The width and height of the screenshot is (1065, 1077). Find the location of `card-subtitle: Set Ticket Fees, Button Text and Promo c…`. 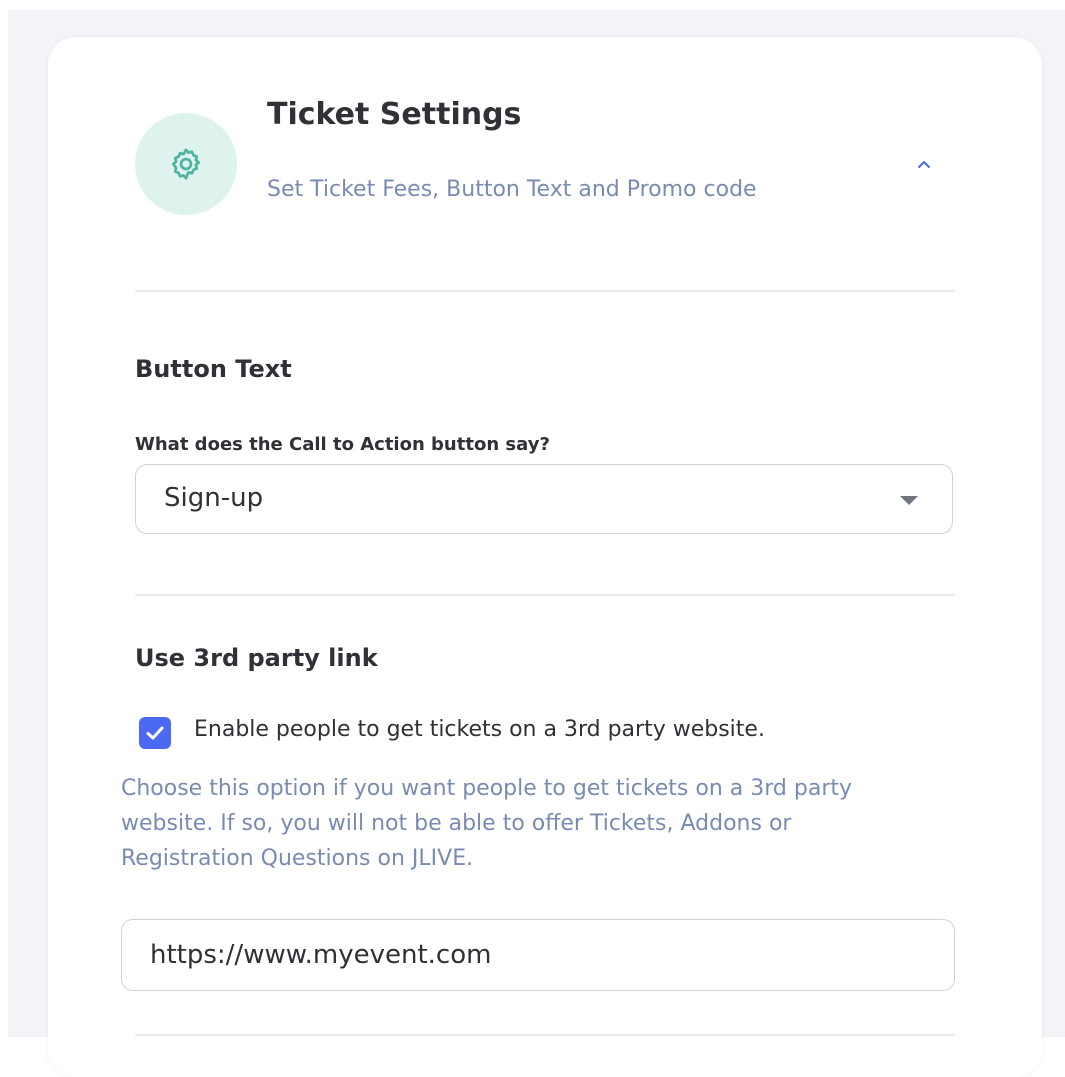

card-subtitle: Set Ticket Fees, Button Text and Promo c… is located at coordinates (512, 189).